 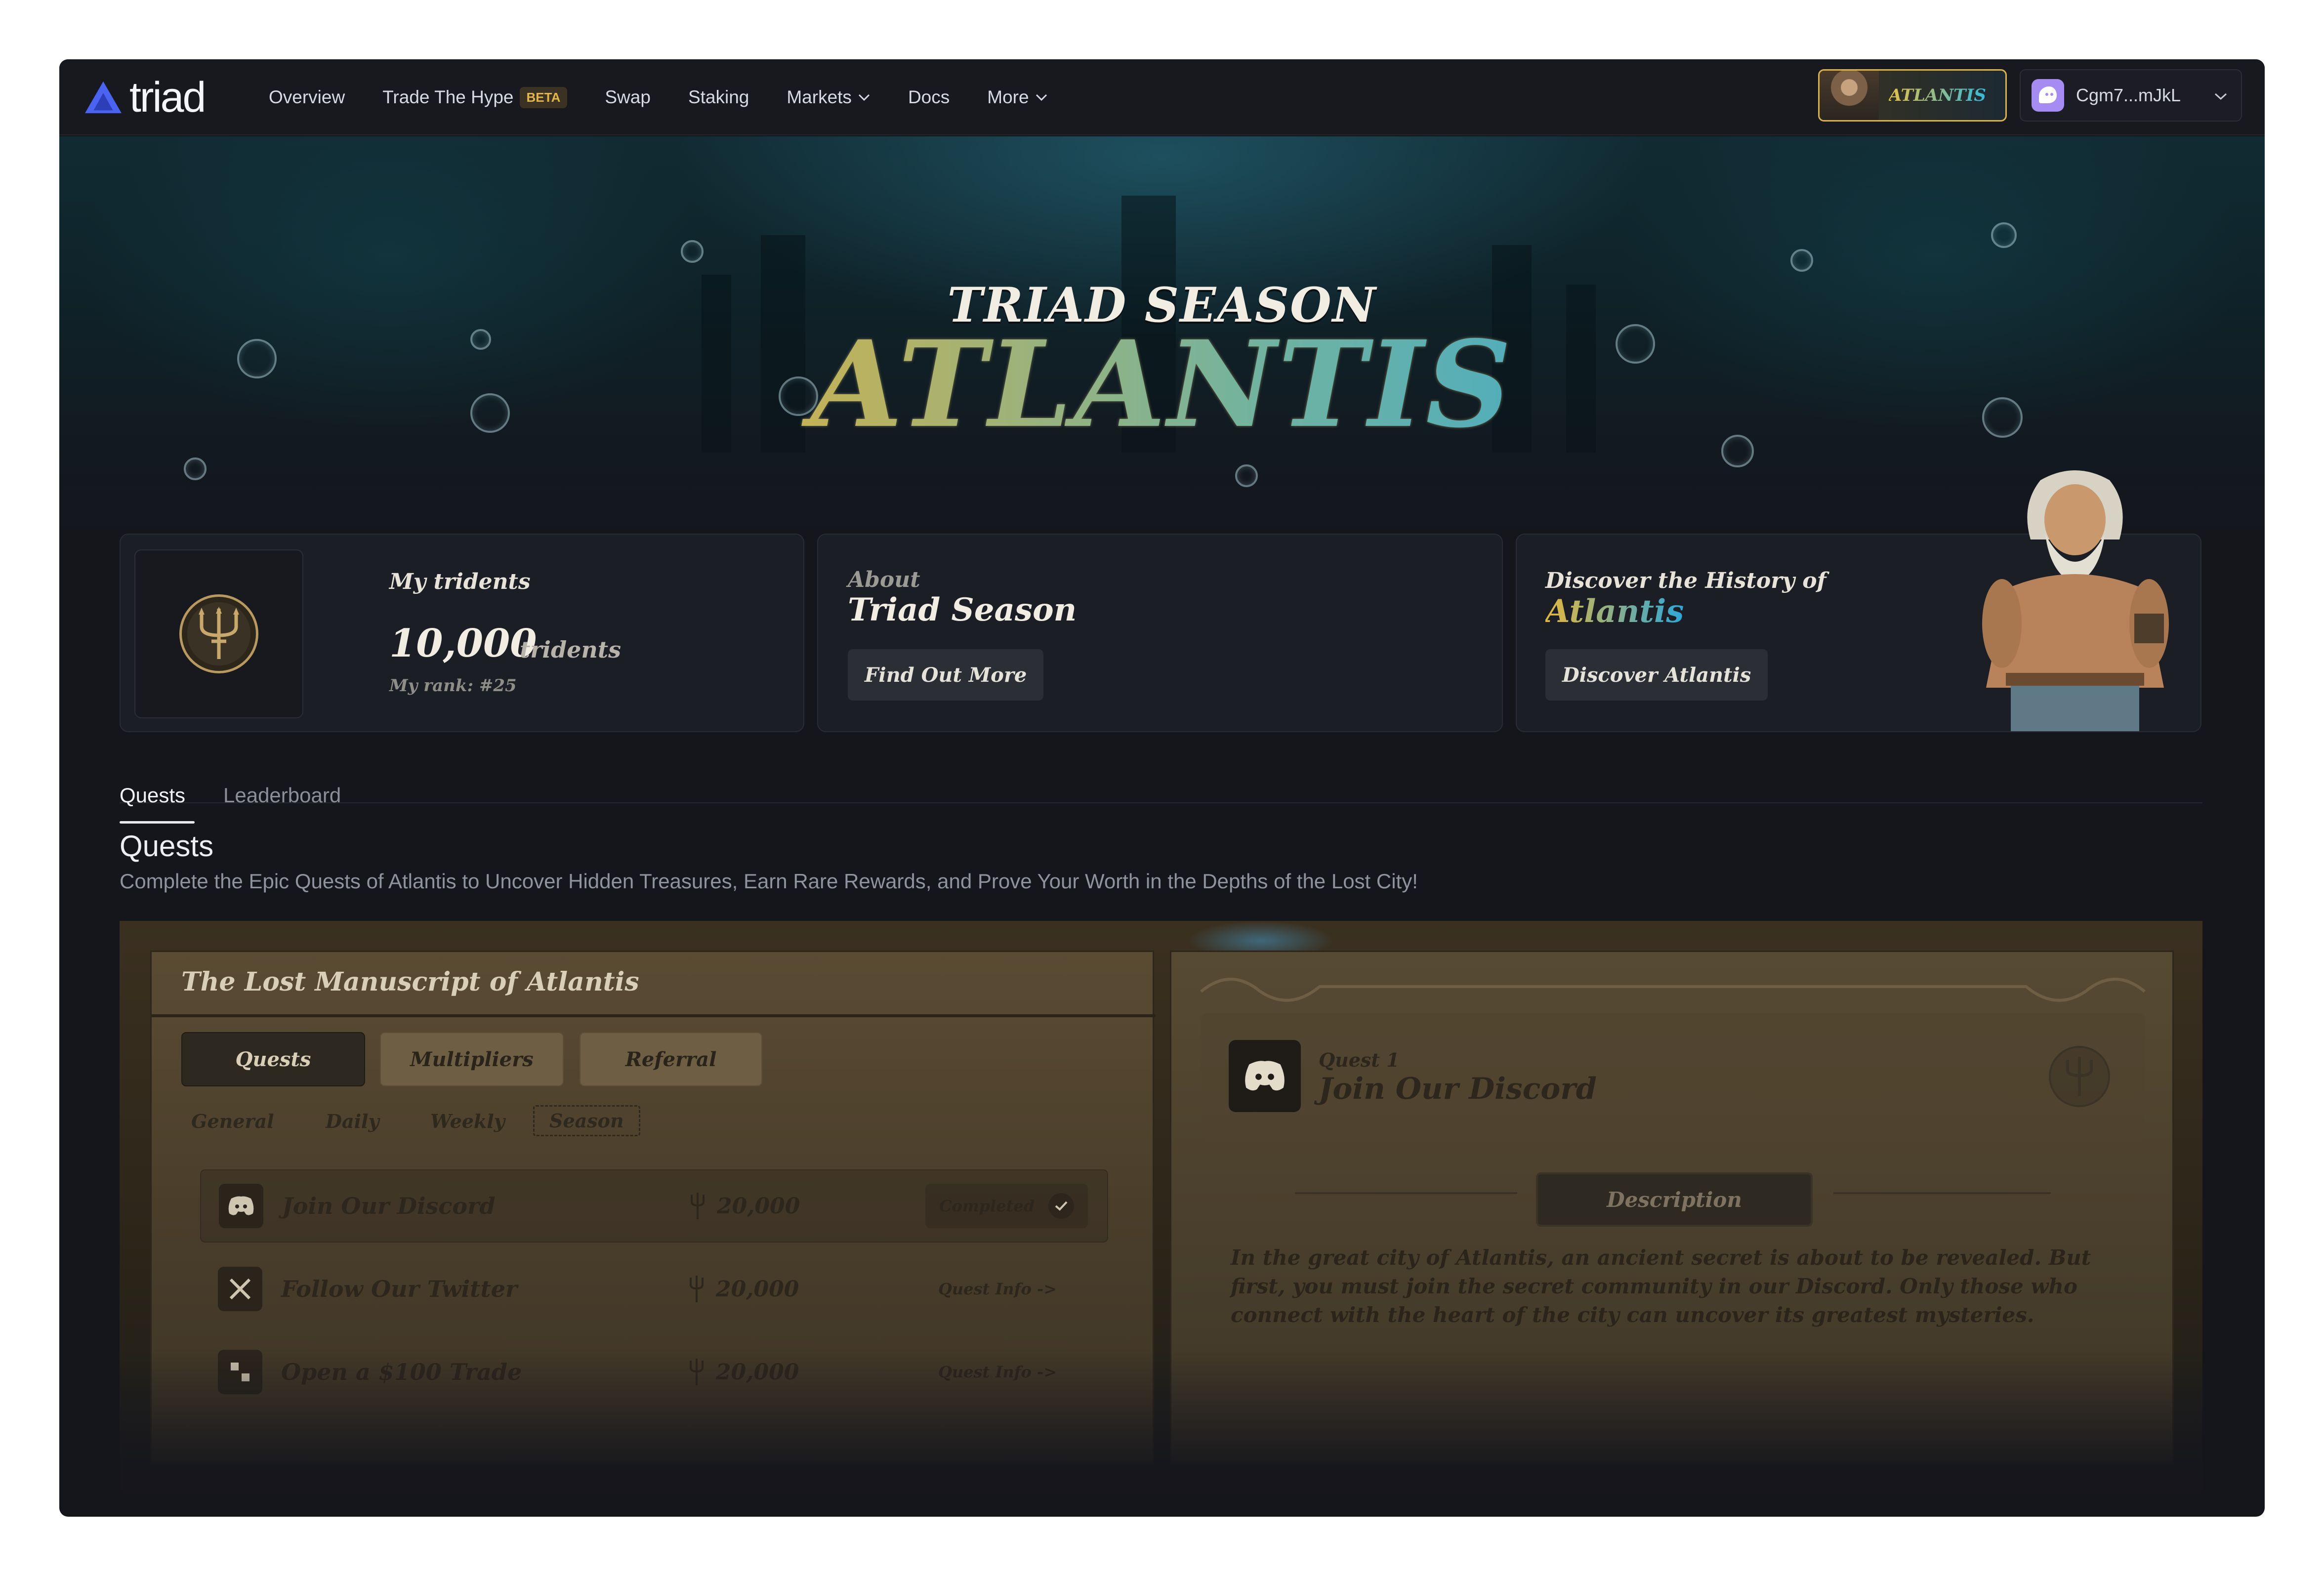 What do you see at coordinates (628, 97) in the screenshot?
I see `nav-swap: Swap` at bounding box center [628, 97].